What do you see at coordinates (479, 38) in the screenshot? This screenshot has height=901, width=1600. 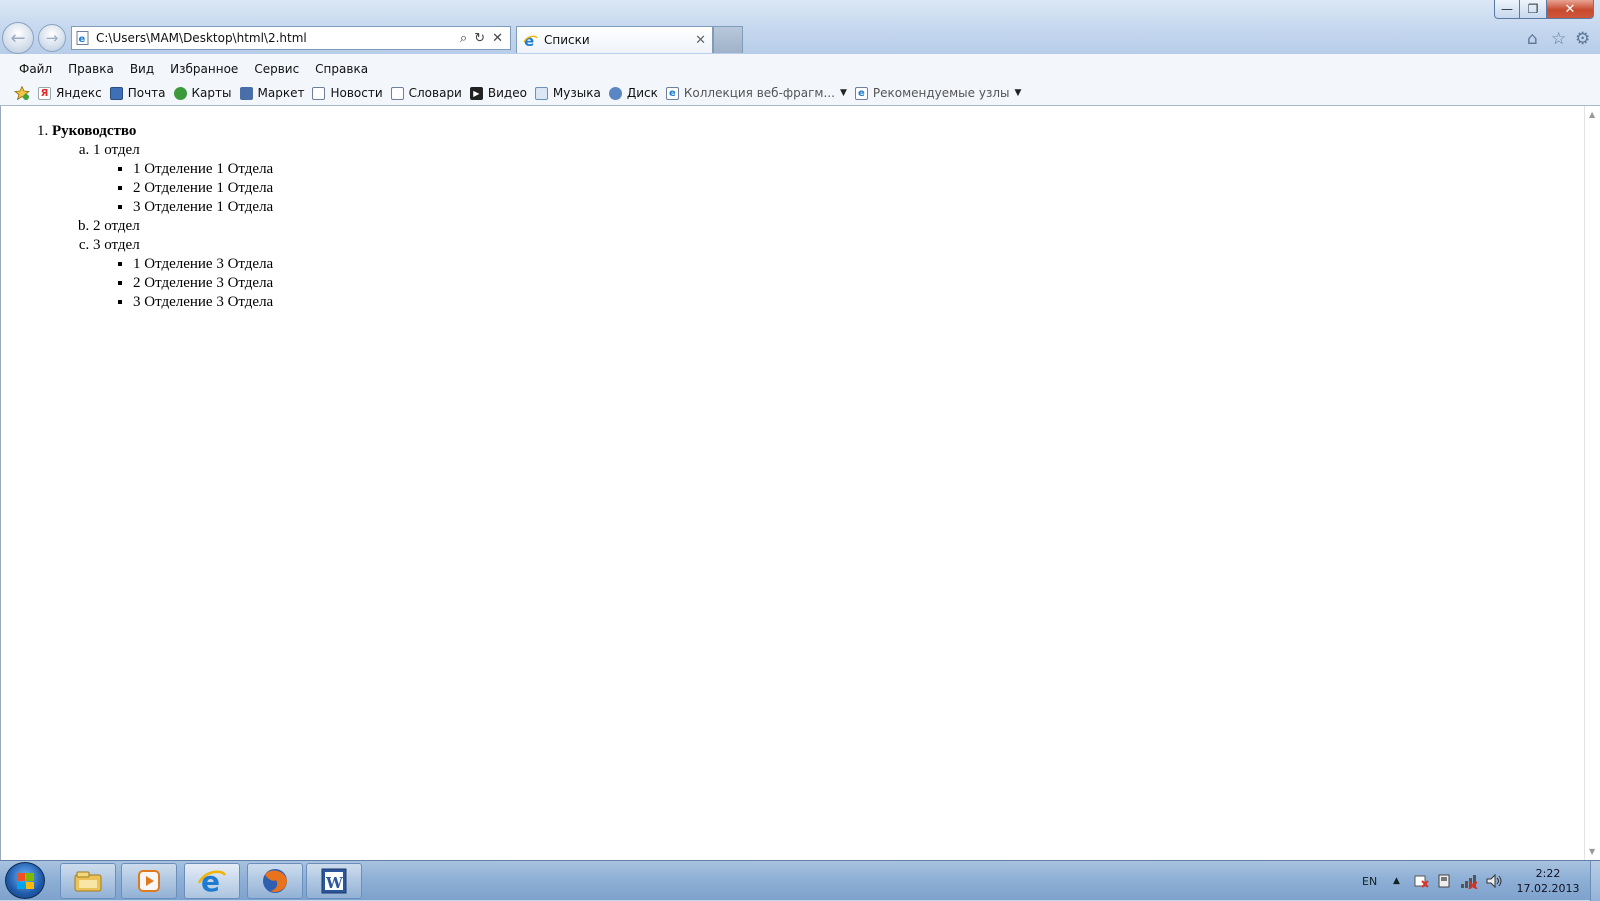 I see `refresh-icon: ↻` at bounding box center [479, 38].